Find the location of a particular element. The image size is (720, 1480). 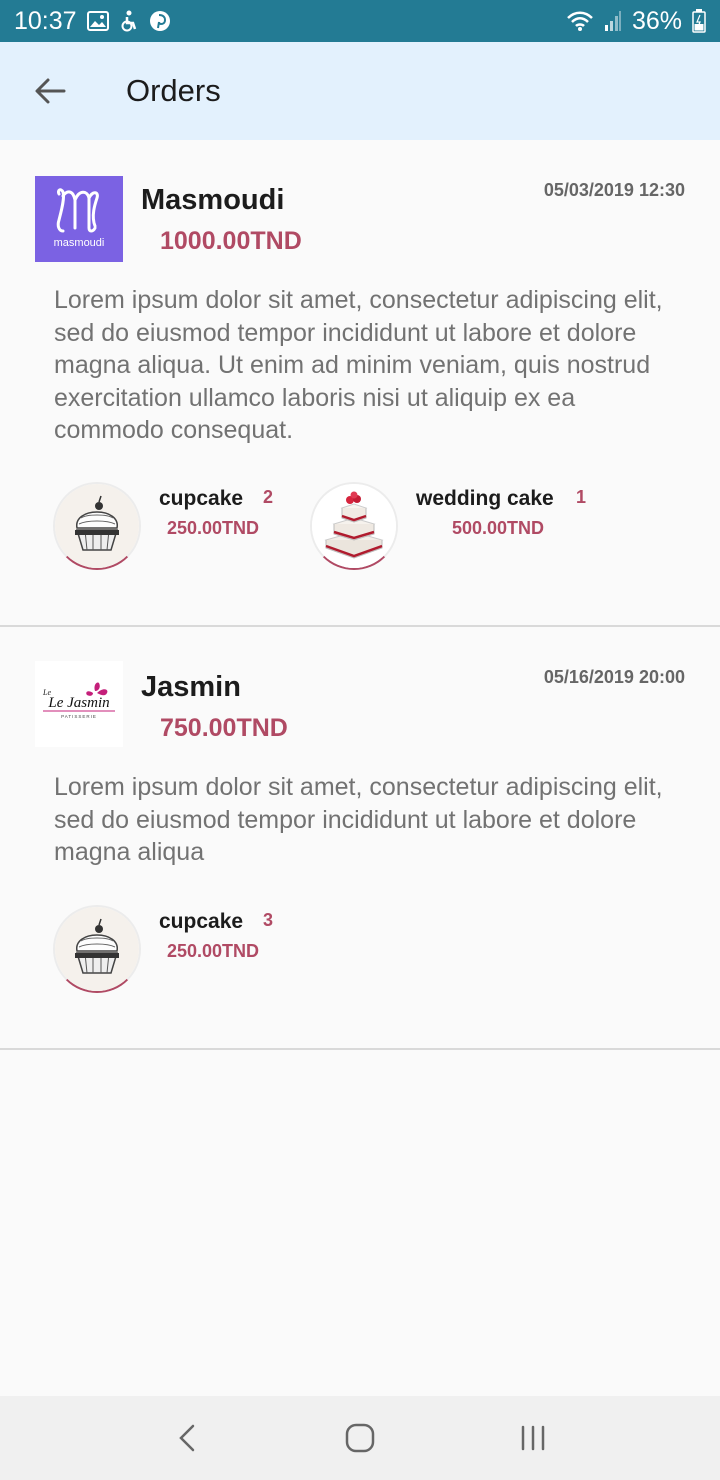

home-circle-icon is located at coordinates (360, 1438).